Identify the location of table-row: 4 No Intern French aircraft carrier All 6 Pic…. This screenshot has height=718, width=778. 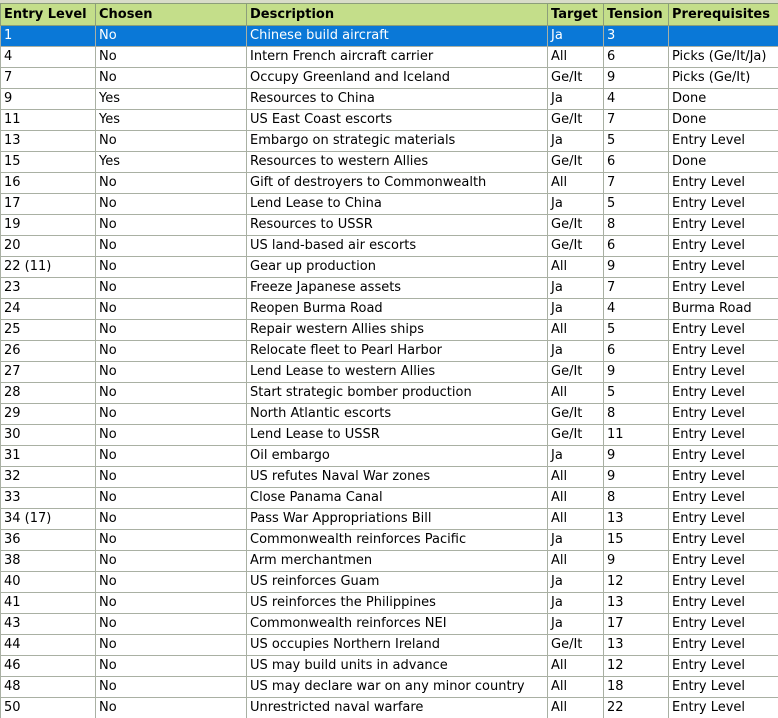
(389, 57).